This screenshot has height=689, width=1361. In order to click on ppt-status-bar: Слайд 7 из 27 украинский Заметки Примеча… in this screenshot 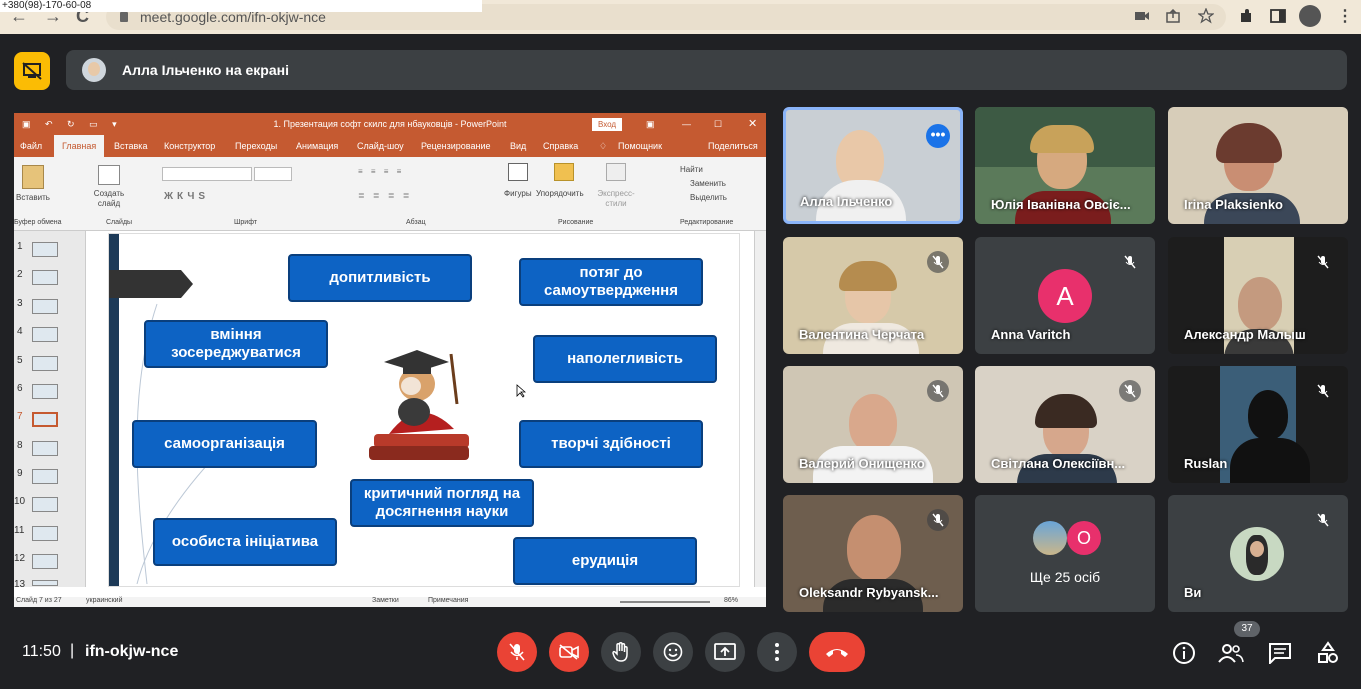, I will do `click(390, 602)`.